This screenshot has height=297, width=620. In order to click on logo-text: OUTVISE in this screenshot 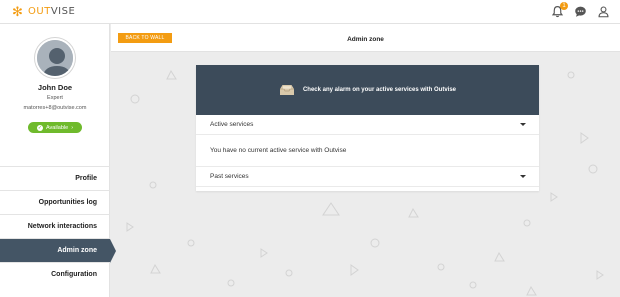, I will do `click(52, 11)`.